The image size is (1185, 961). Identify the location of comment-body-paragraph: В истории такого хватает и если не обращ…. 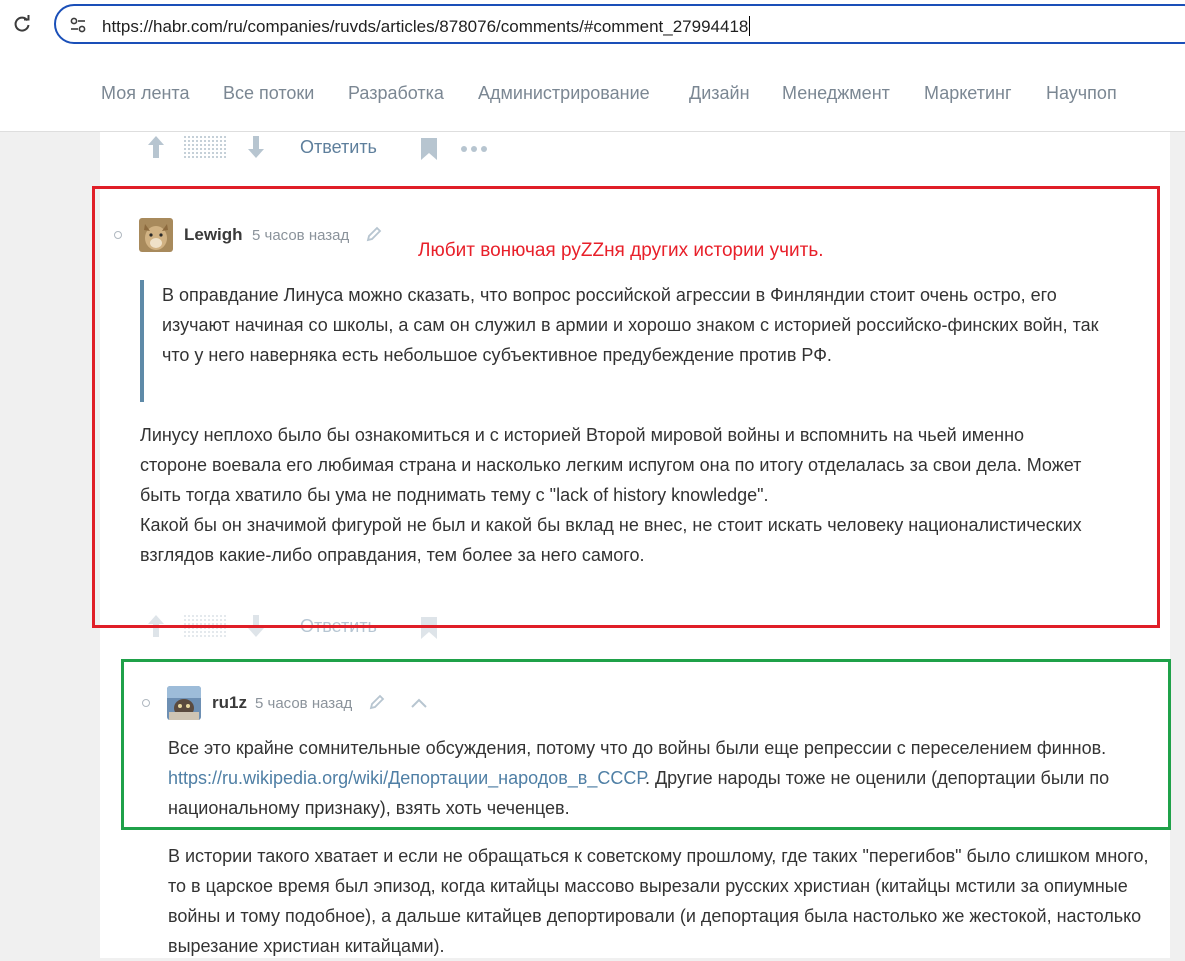
(658, 901).